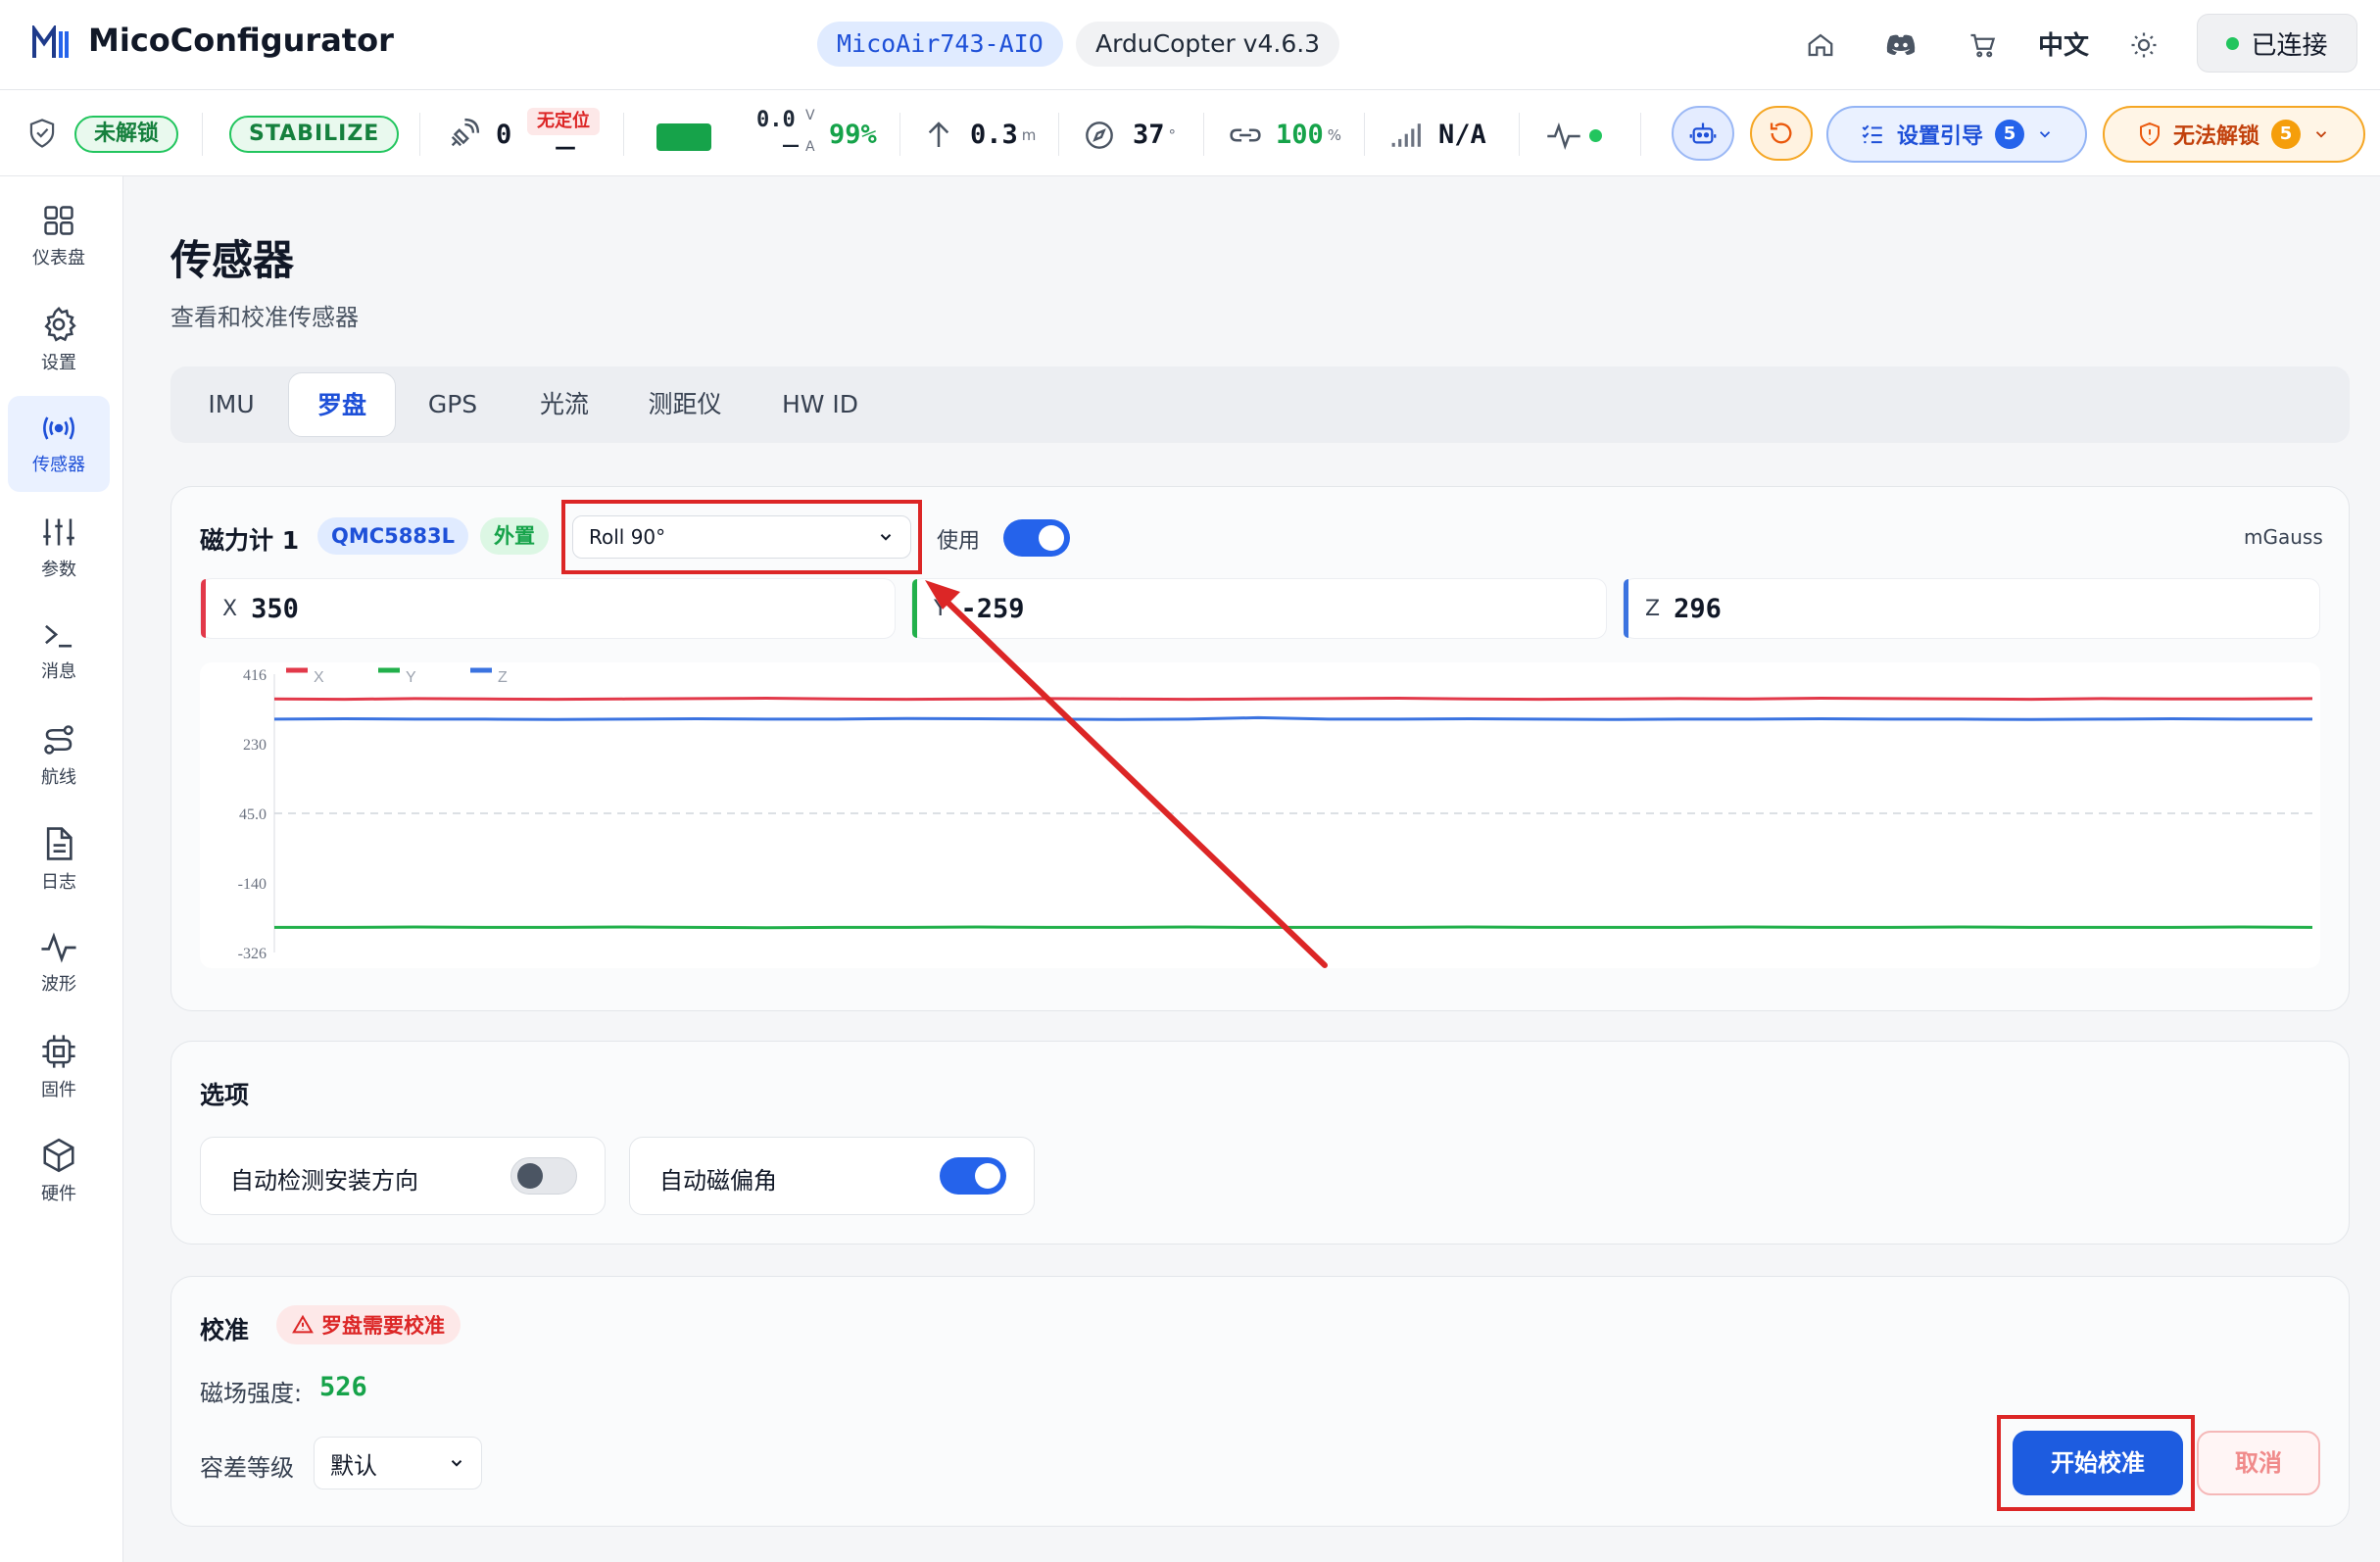  What do you see at coordinates (59, 756) in the screenshot?
I see `sidebar-item-mission: 航线` at bounding box center [59, 756].